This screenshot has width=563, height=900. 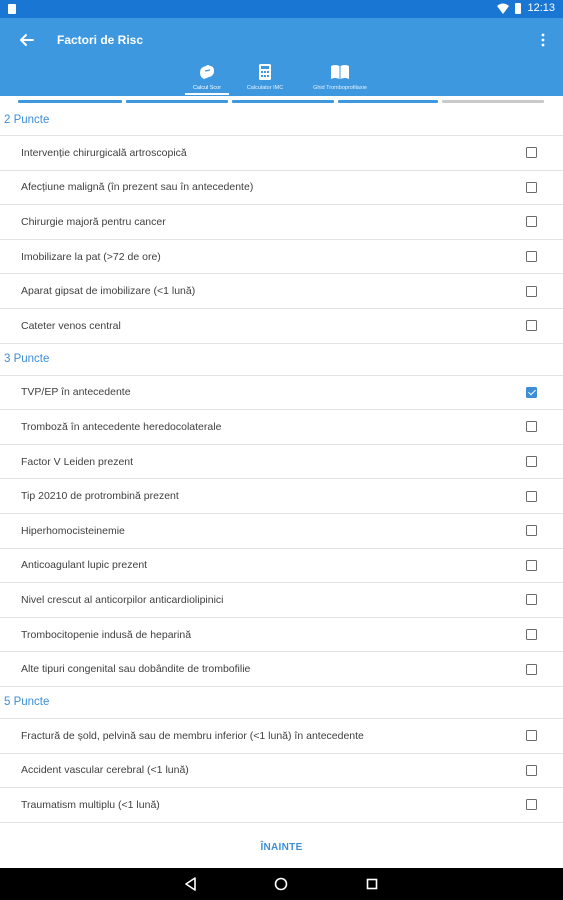 I want to click on nav-recents-icon, so click(x=372, y=884).